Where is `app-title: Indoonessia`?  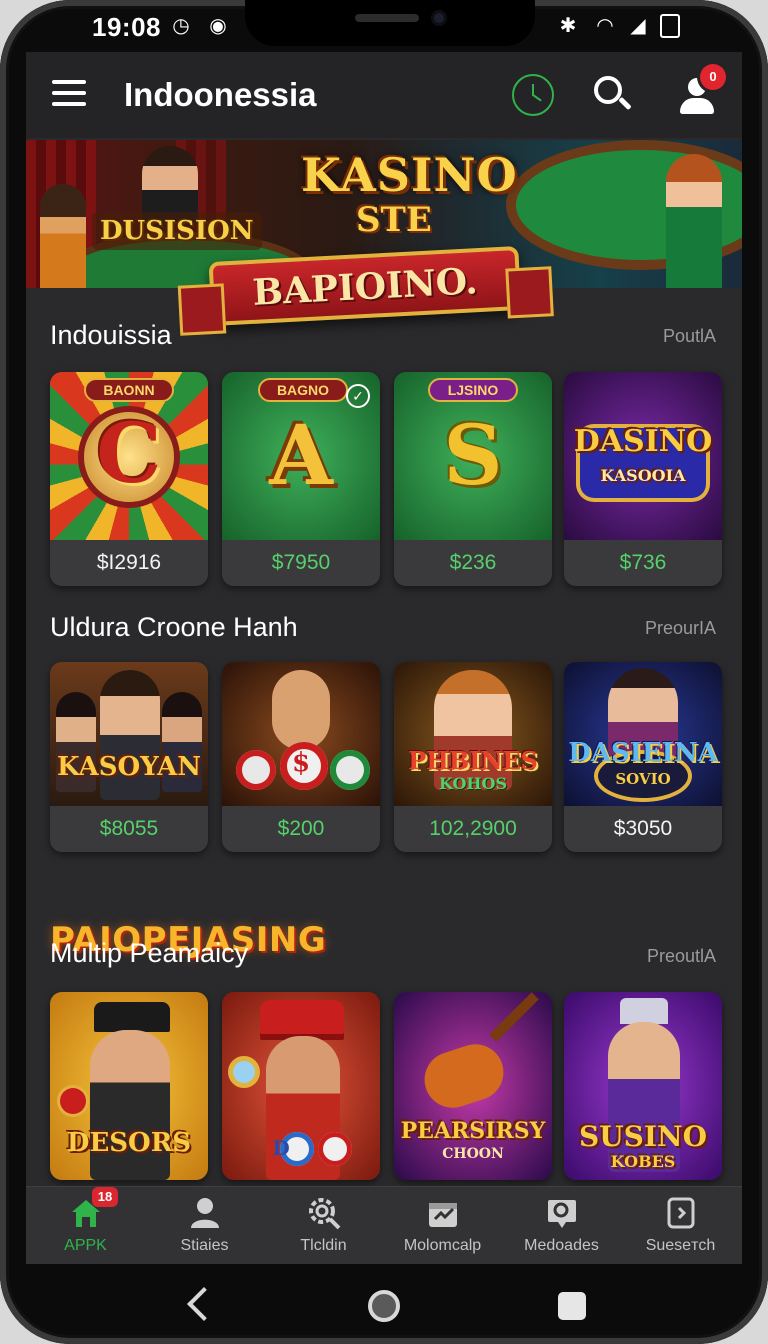
app-title: Indoonessia is located at coordinates (220, 94).